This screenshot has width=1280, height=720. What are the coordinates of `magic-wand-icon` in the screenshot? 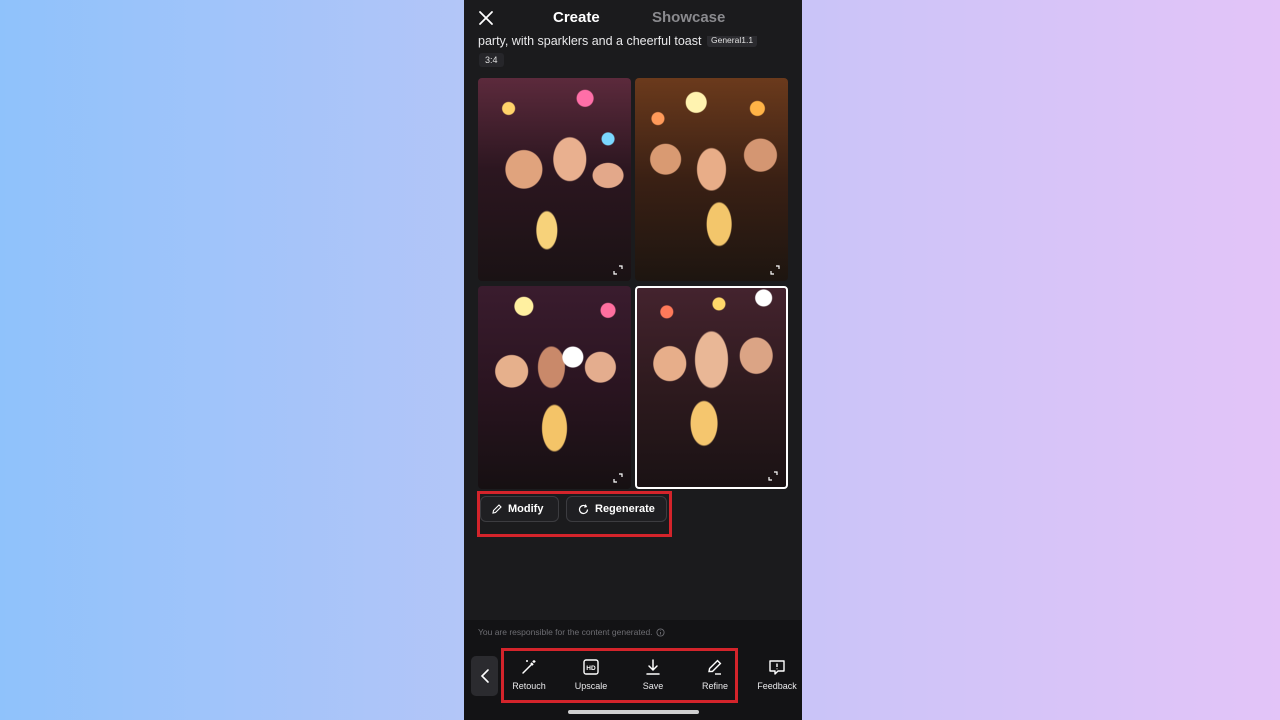 It's located at (529, 667).